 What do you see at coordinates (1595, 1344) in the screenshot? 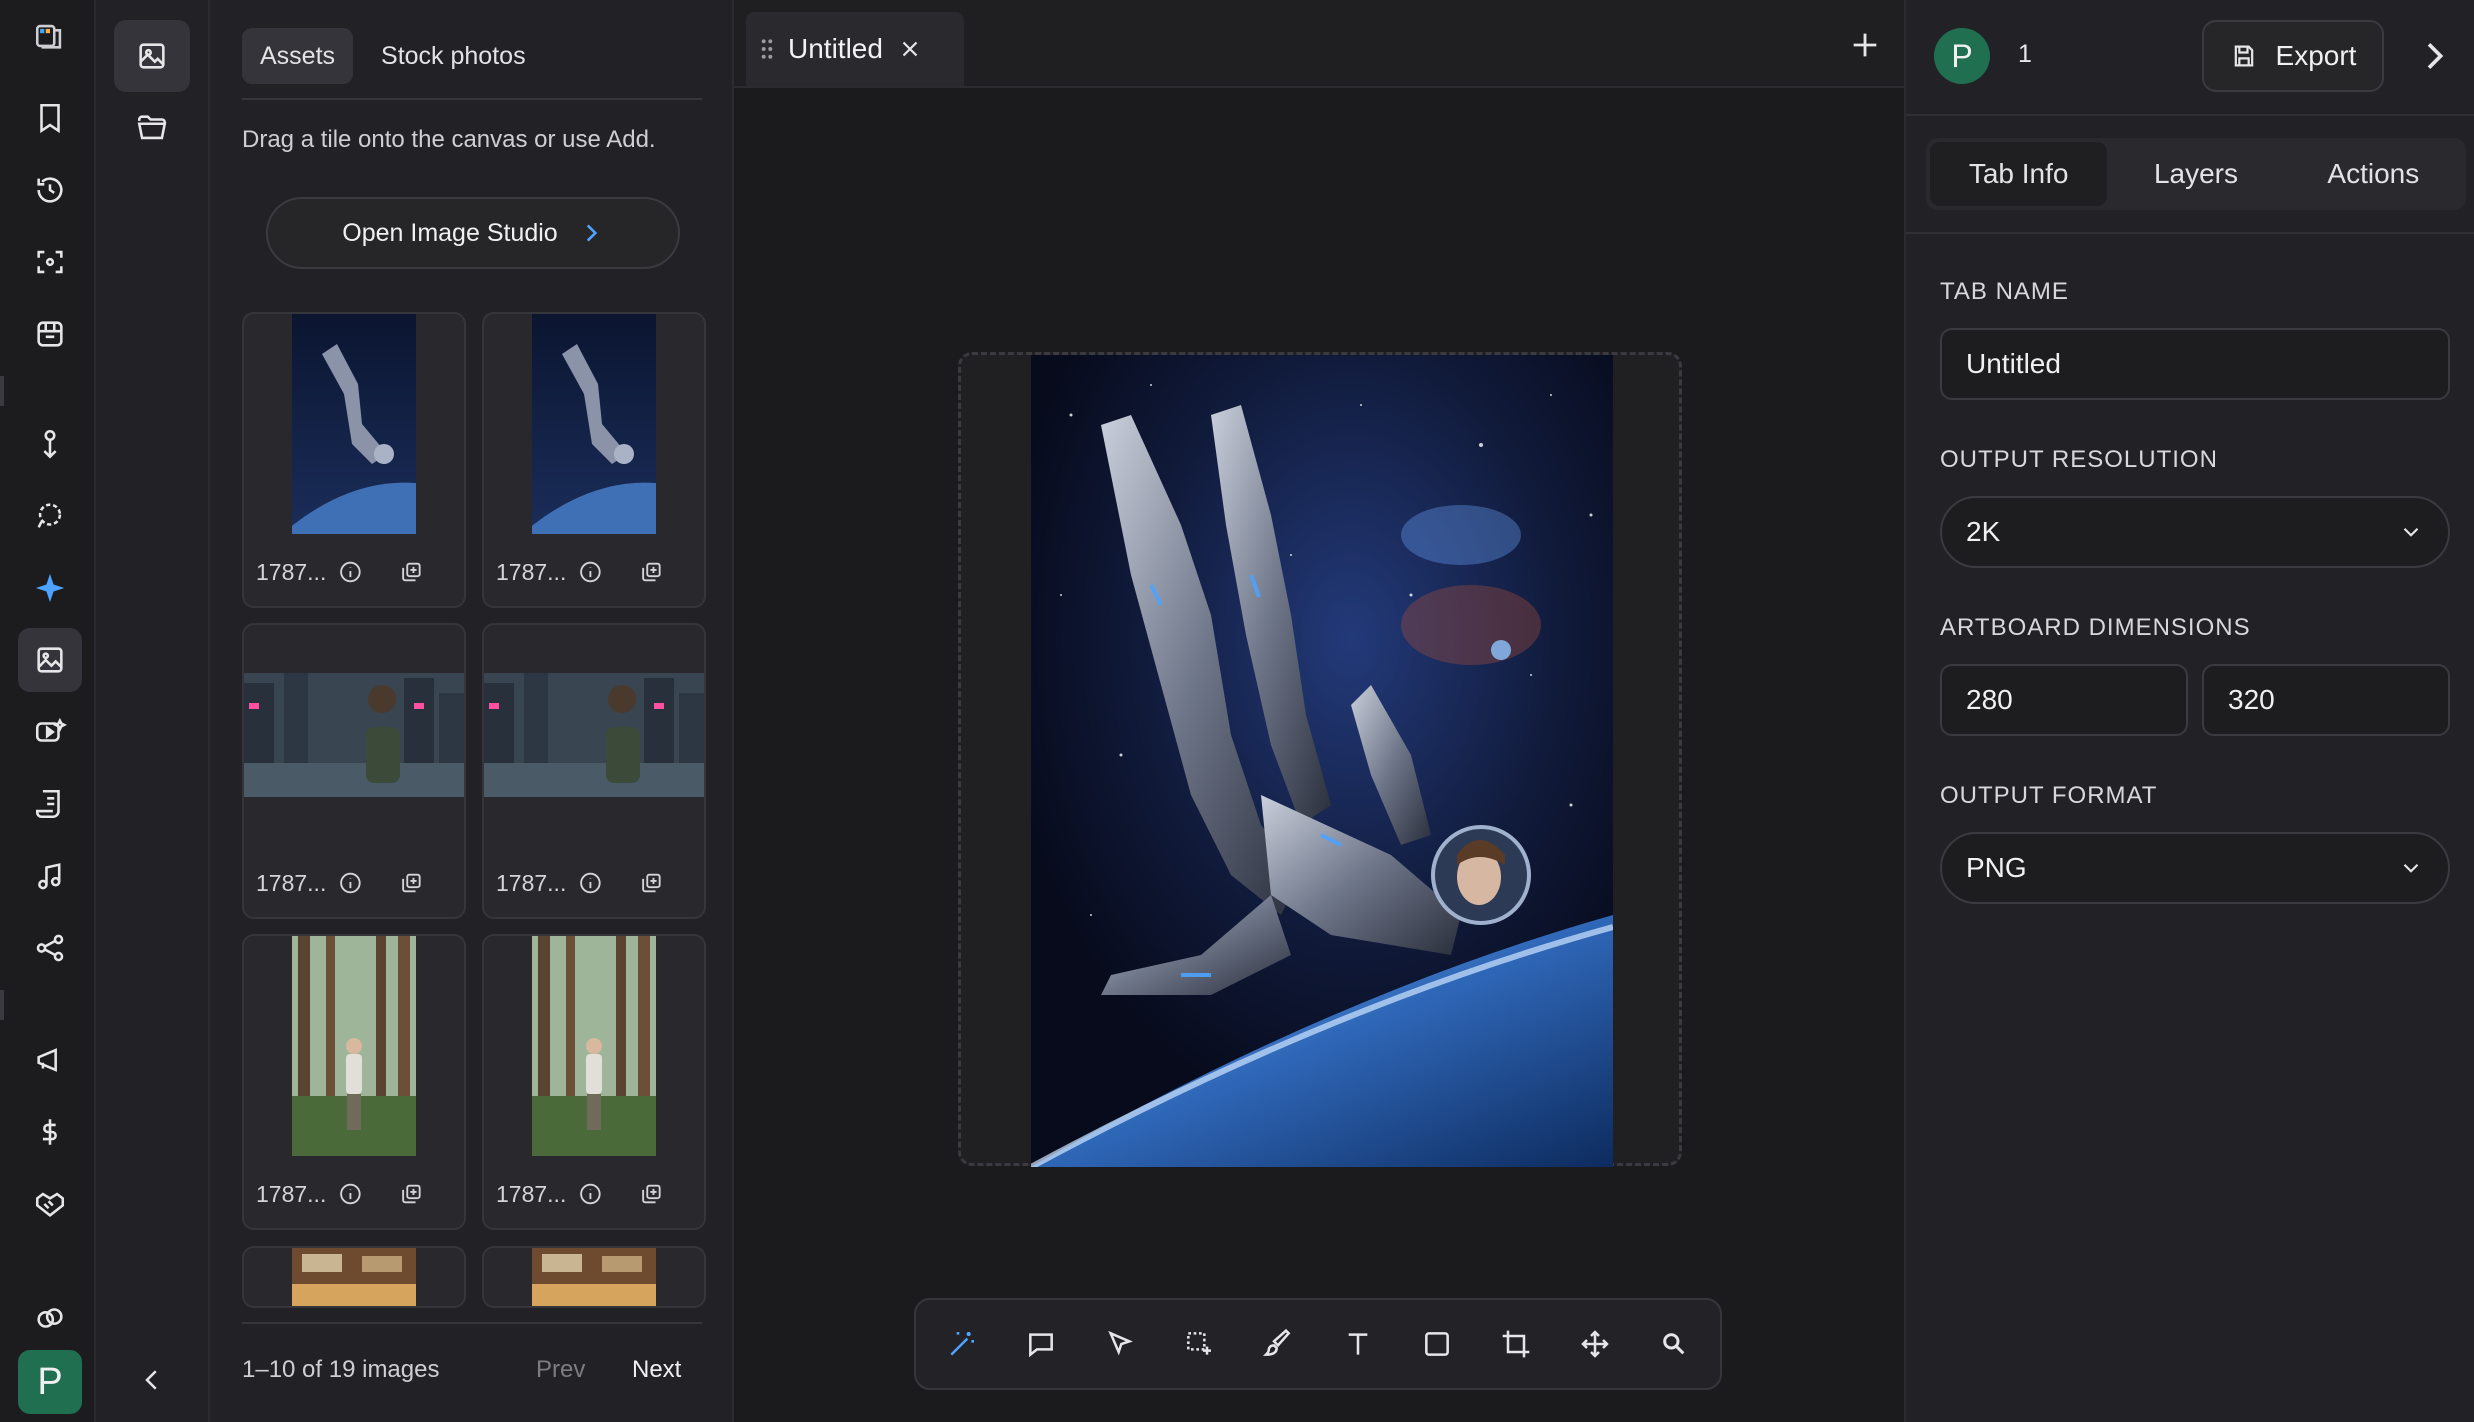
I see `move-icon` at bounding box center [1595, 1344].